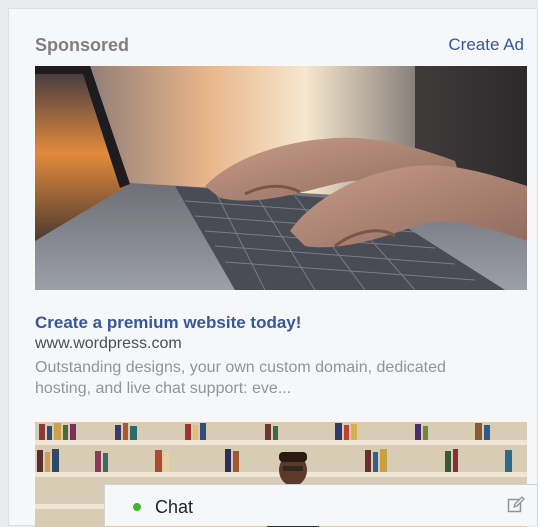 This screenshot has height=527, width=538. I want to click on compose-icon-svg, so click(516, 504).